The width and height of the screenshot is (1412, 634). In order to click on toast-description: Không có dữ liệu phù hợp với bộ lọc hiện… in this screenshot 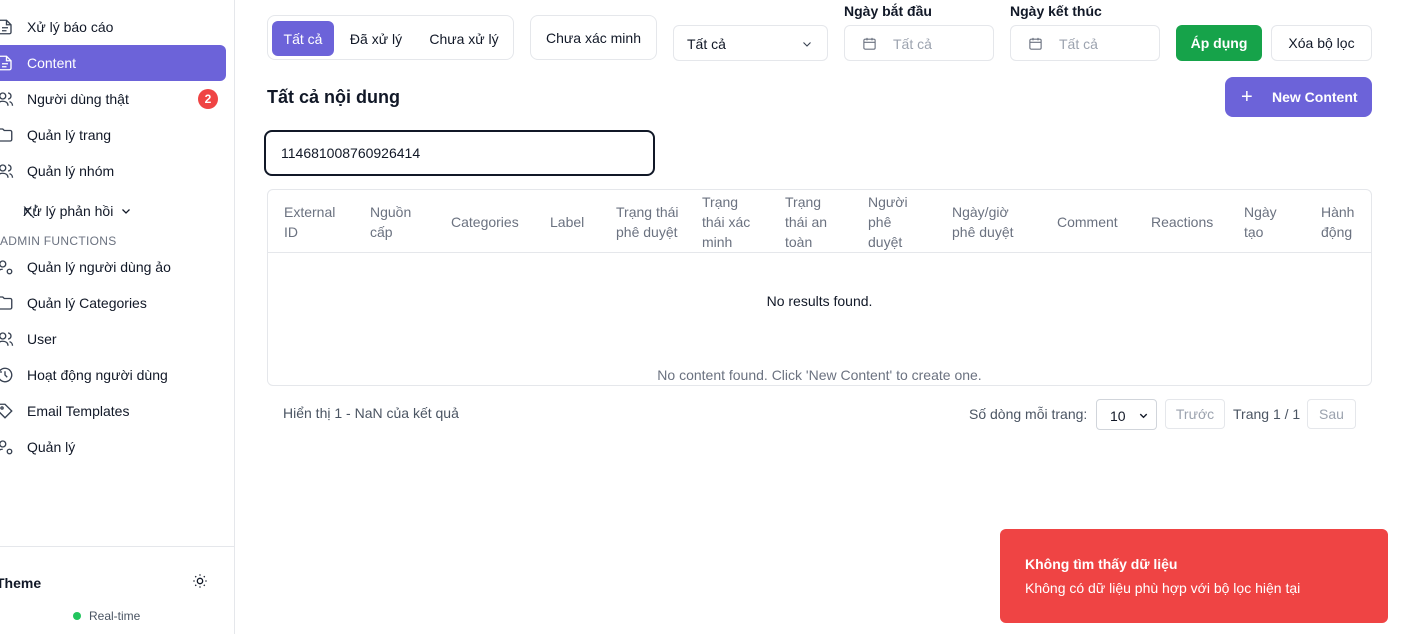, I will do `click(1163, 588)`.